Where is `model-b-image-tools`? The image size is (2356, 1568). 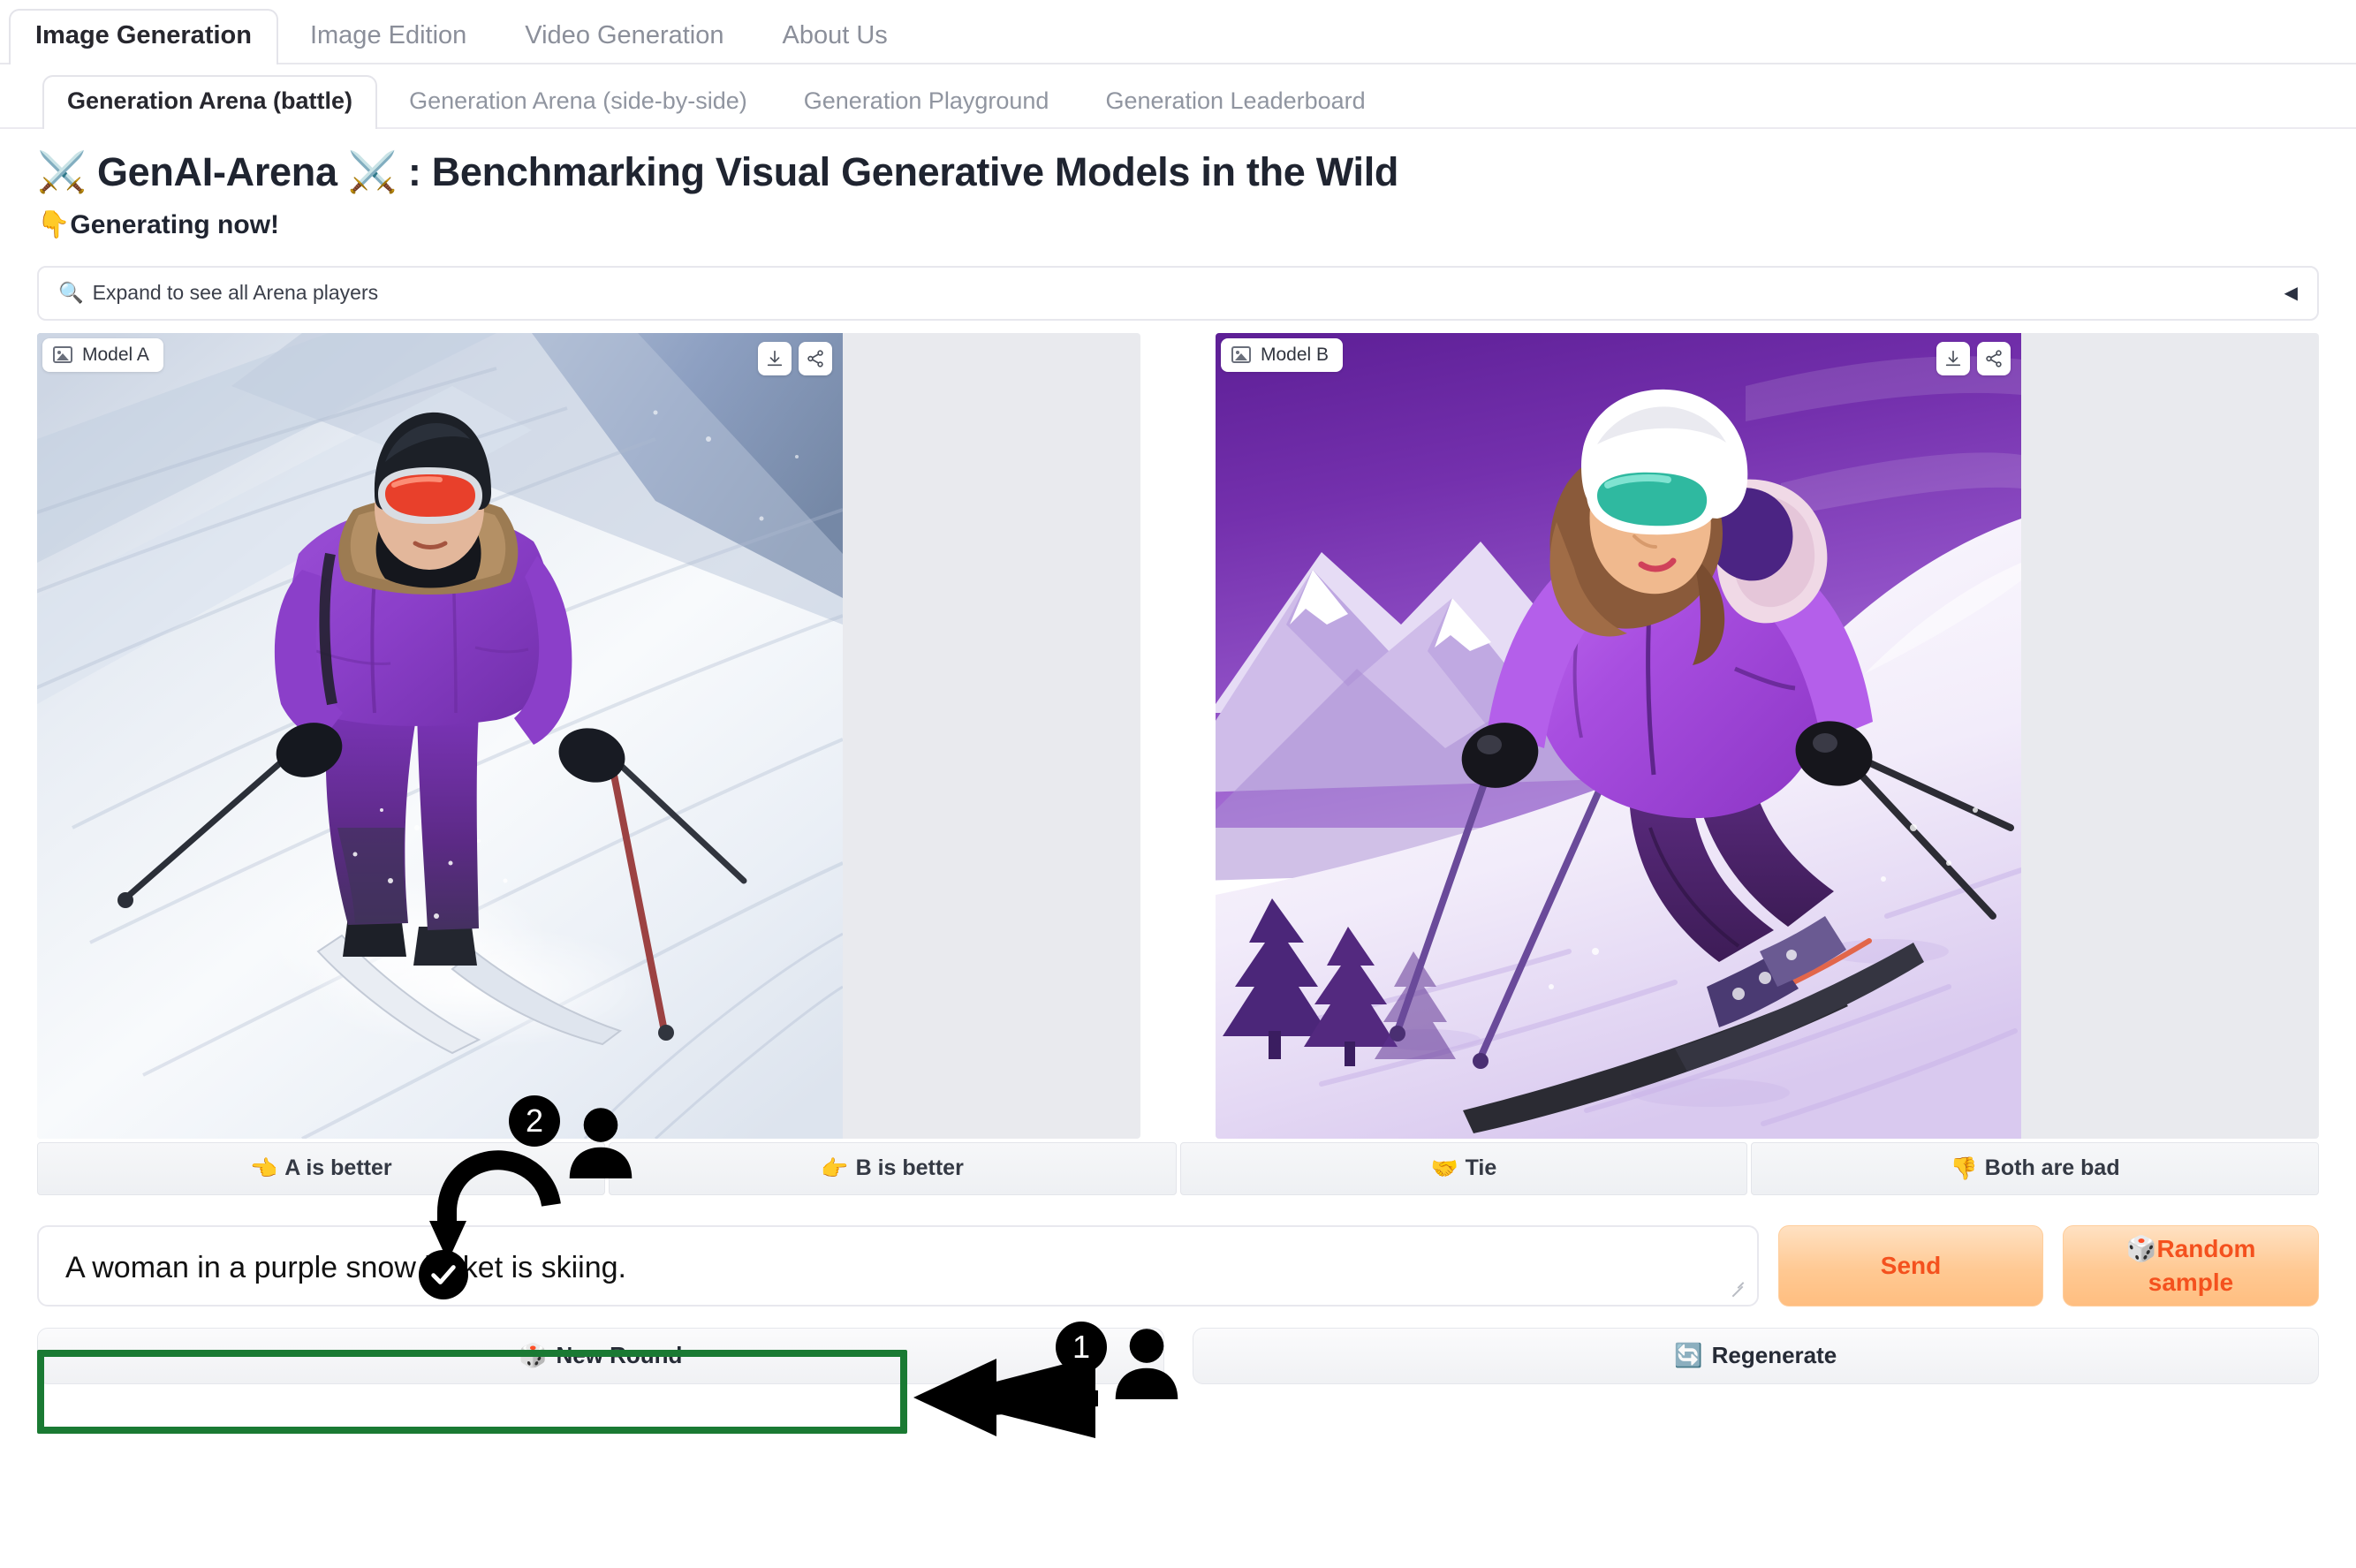 model-b-image-tools is located at coordinates (1973, 358).